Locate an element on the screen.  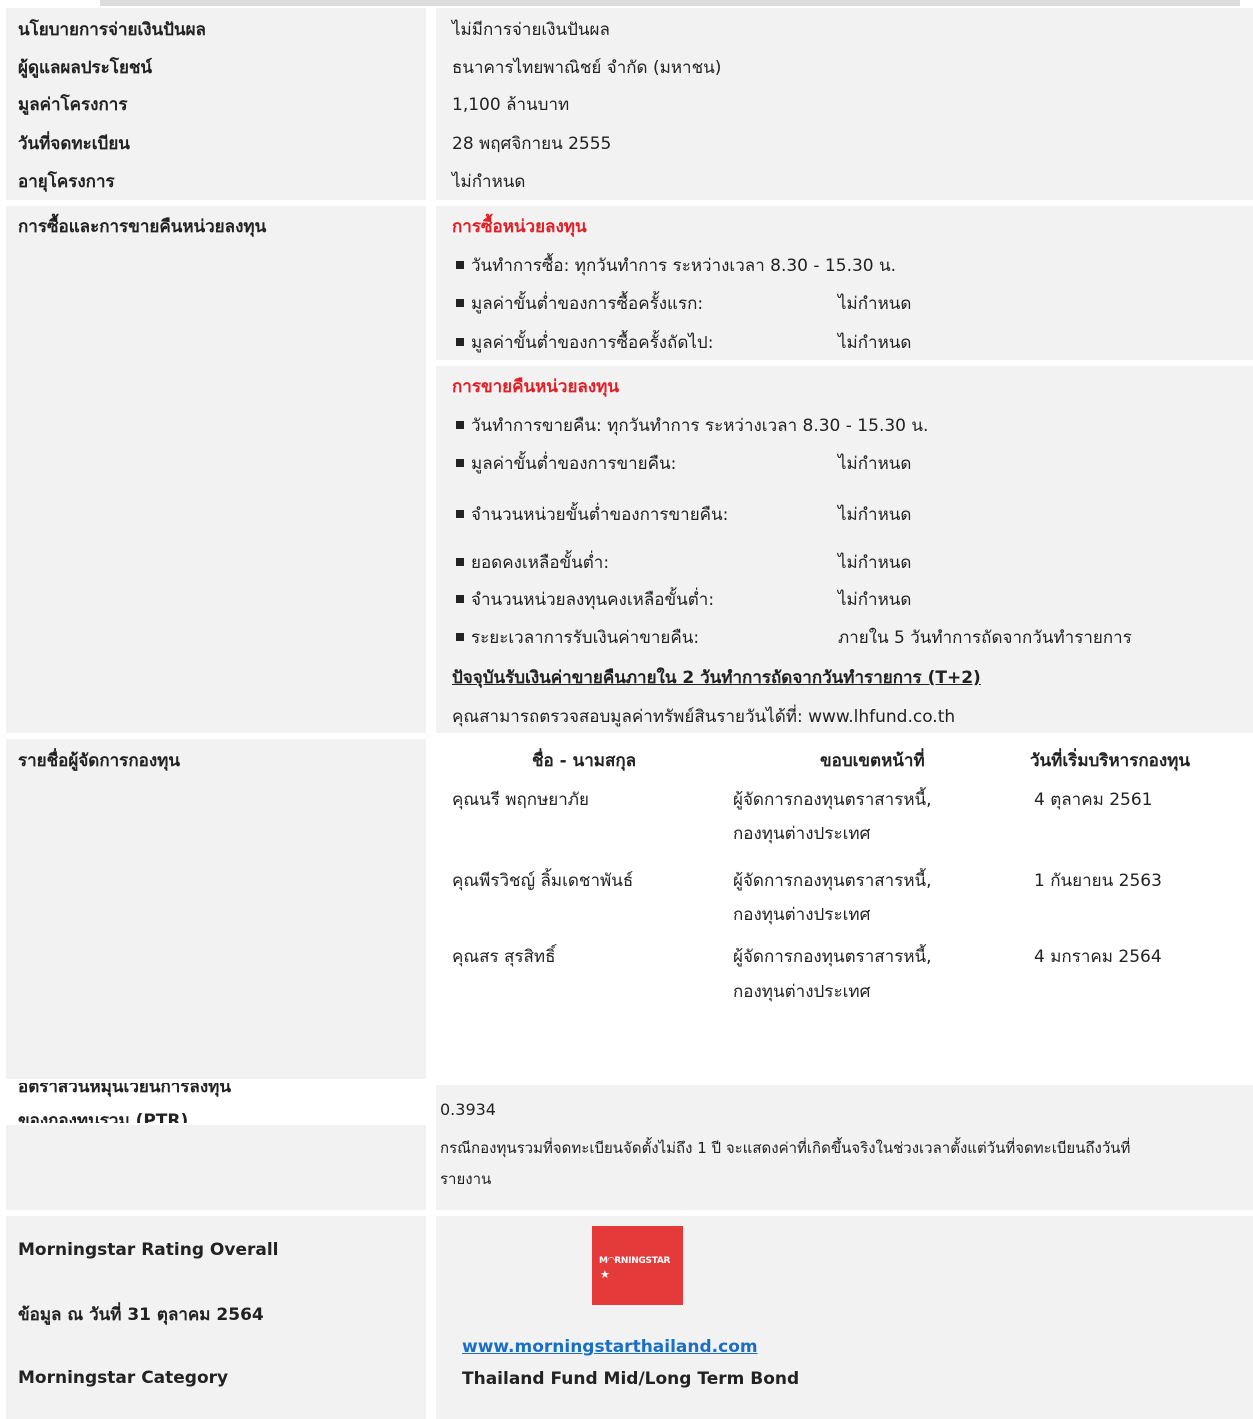
purchase-min-next-item: มูลค่าขั้นต่ำของการซื้อครั้งถัดไป: is located at coordinates (584, 343).